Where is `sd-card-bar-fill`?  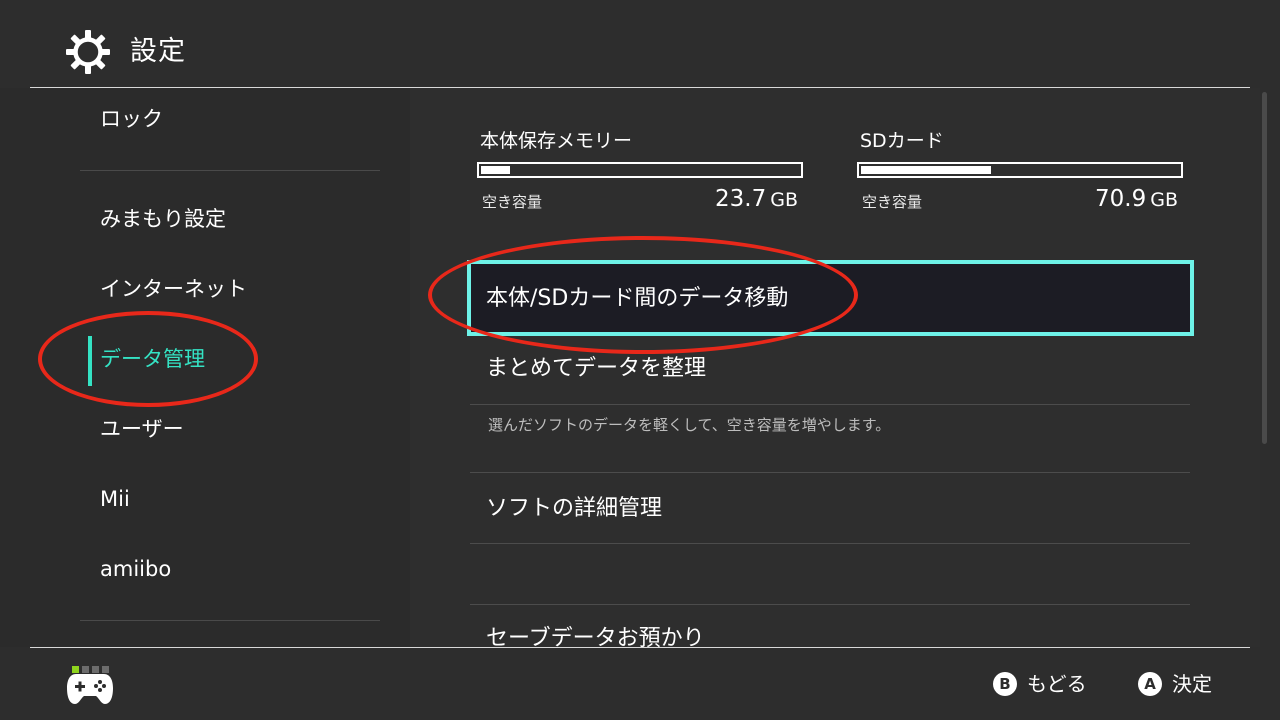
sd-card-bar-fill is located at coordinates (926, 170).